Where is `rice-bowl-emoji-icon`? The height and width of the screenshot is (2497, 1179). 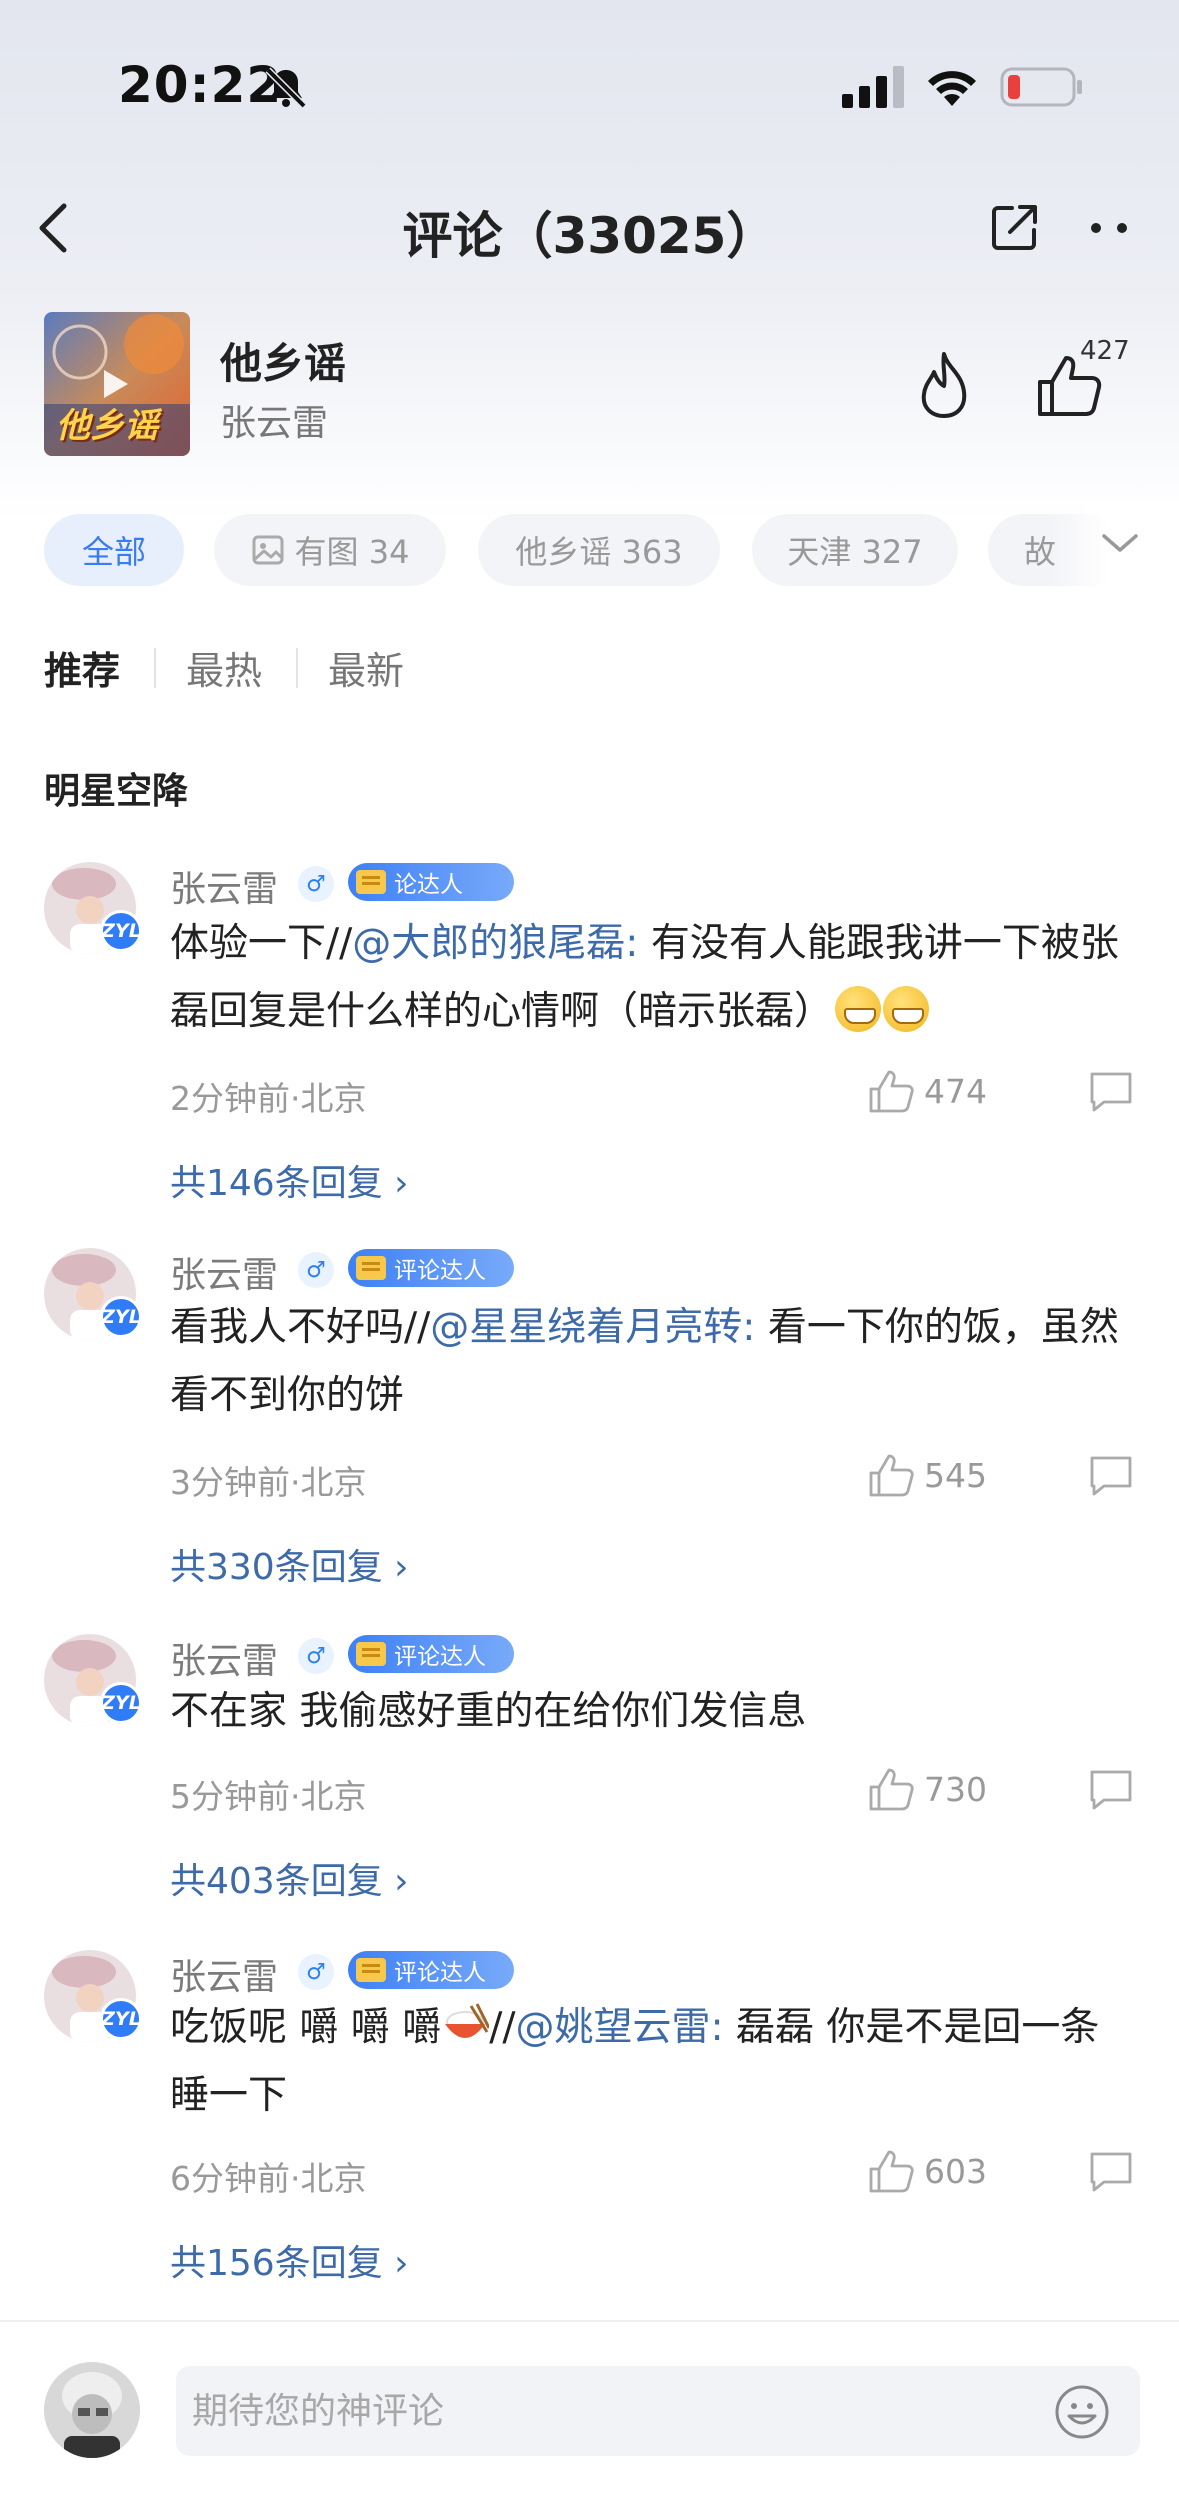
rice-bowl-emoji-icon is located at coordinates (467, 2020).